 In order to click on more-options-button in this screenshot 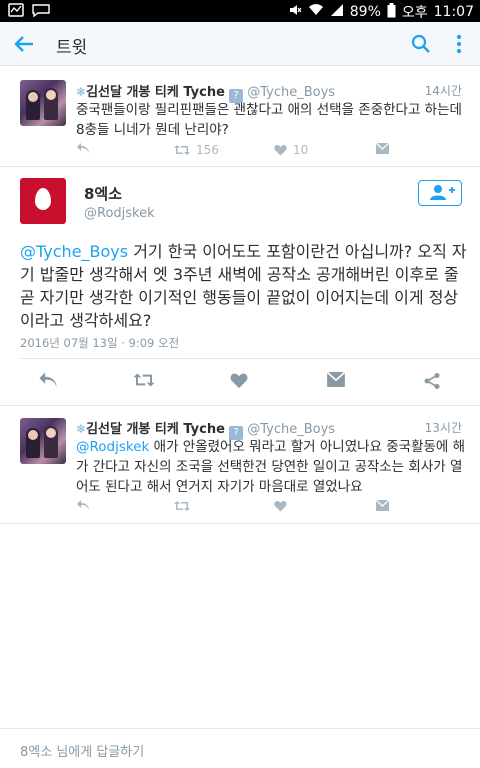, I will do `click(459, 44)`.